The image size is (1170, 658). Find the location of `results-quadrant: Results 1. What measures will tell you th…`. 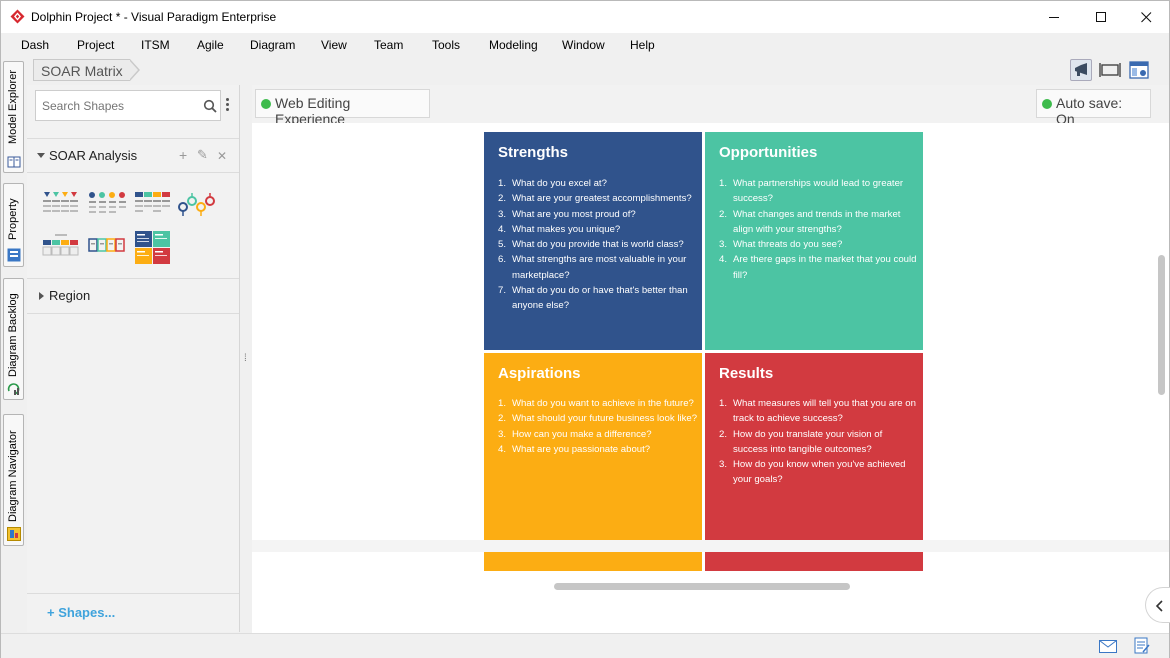

results-quadrant: Results 1. What measures will tell you th… is located at coordinates (814, 462).